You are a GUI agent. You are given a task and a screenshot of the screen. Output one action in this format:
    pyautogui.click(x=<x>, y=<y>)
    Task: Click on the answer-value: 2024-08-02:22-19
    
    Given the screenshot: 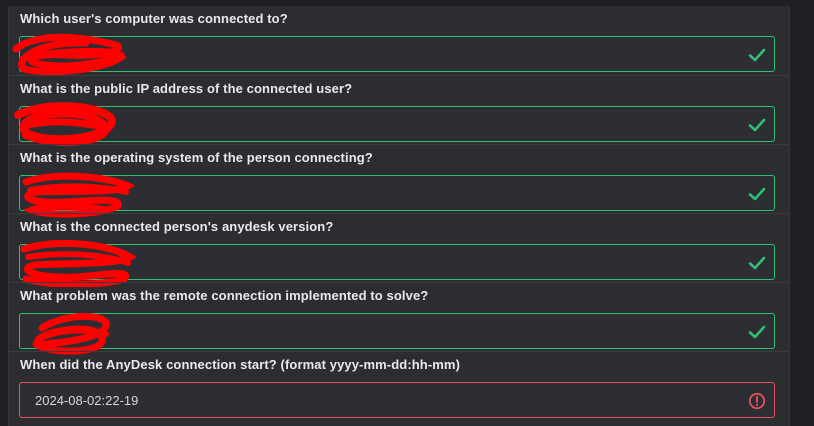 What is the action you would take?
    pyautogui.click(x=87, y=400)
    